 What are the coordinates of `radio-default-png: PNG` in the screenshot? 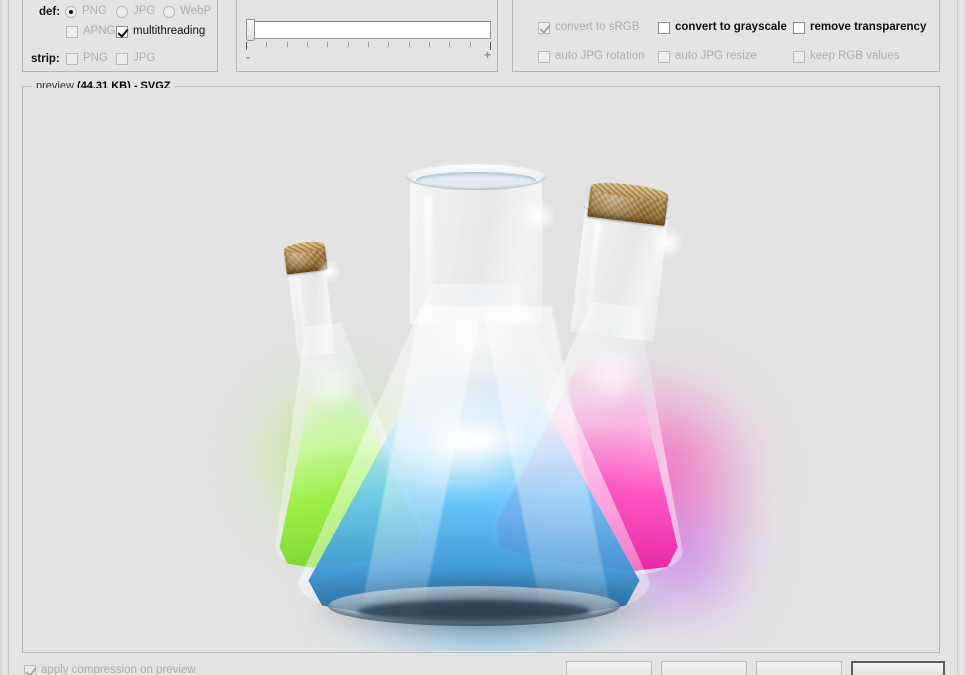 It's located at (86, 11).